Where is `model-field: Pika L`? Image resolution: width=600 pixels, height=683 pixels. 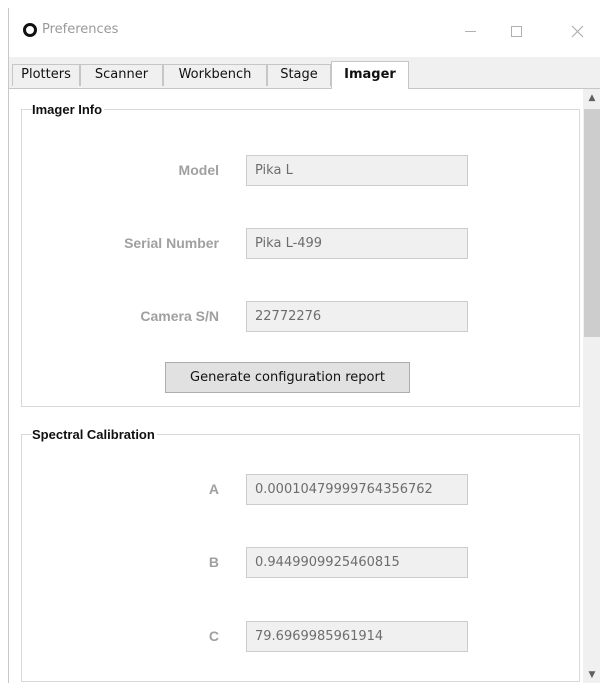
model-field: Pika L is located at coordinates (357, 170).